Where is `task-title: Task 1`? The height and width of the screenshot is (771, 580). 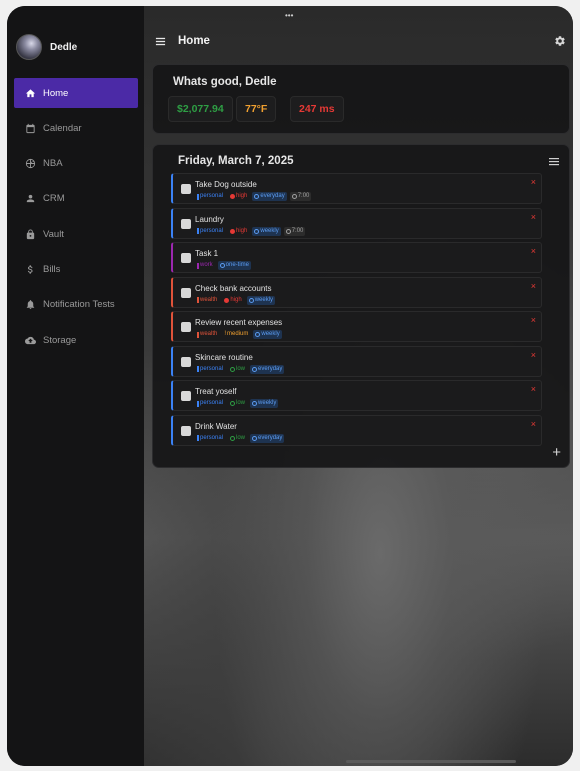 task-title: Task 1 is located at coordinates (207, 253).